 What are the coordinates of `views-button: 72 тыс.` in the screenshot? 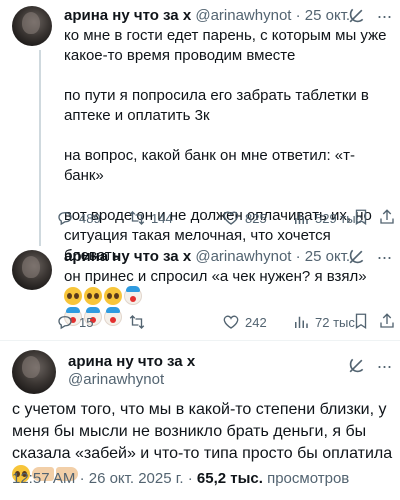 It's located at (325, 322).